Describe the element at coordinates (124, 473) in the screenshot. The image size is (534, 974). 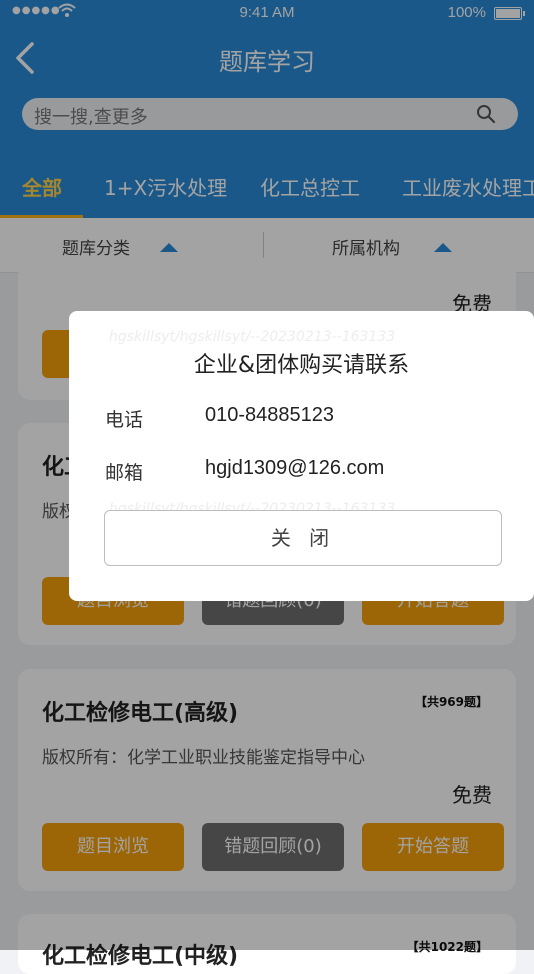
I see `email-label: 邮箱` at that location.